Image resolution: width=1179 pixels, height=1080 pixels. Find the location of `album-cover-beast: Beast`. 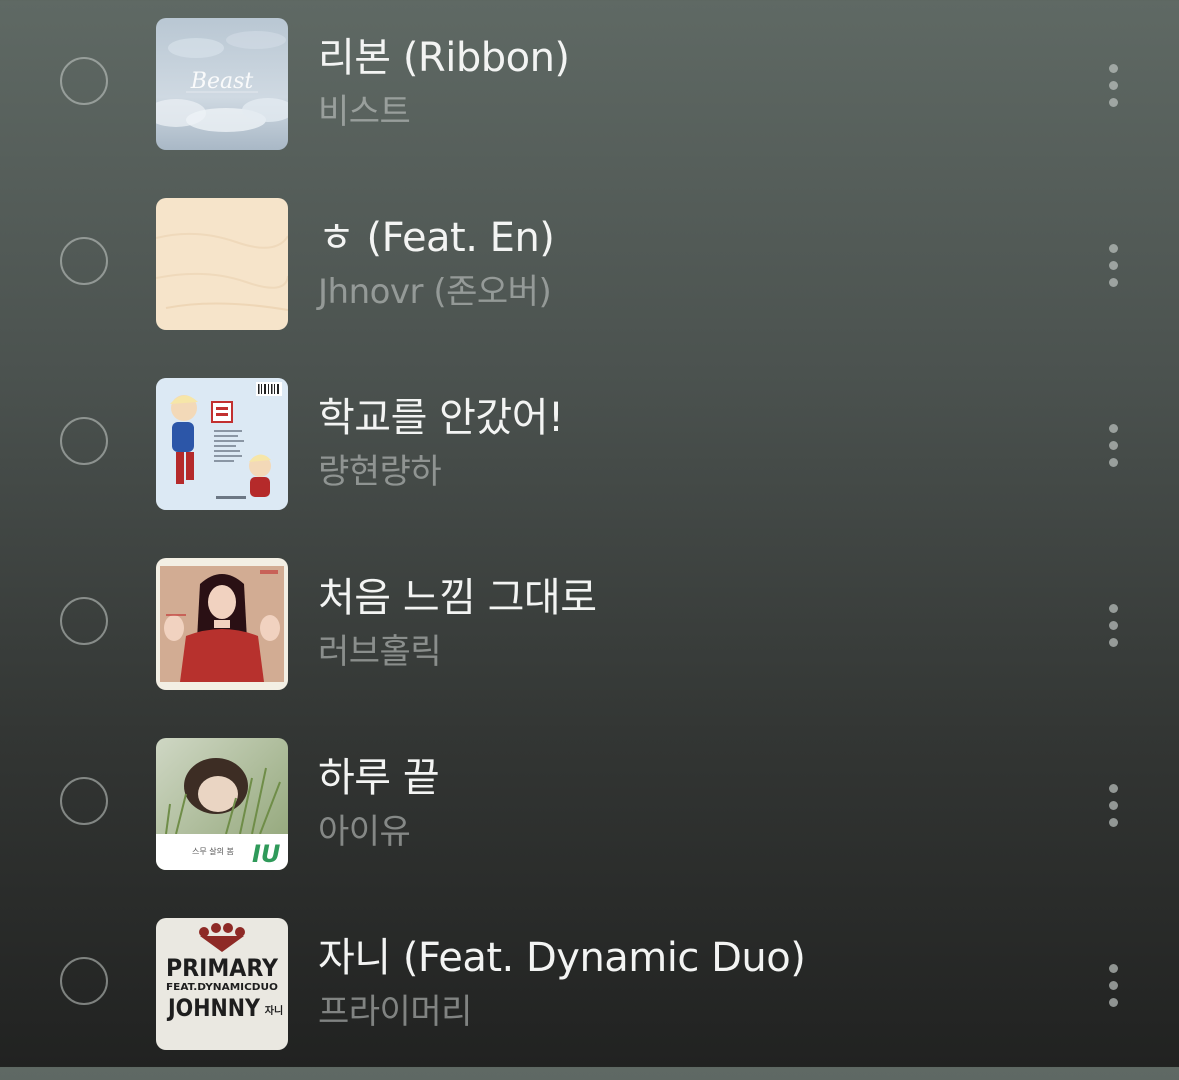

album-cover-beast: Beast is located at coordinates (222, 84).